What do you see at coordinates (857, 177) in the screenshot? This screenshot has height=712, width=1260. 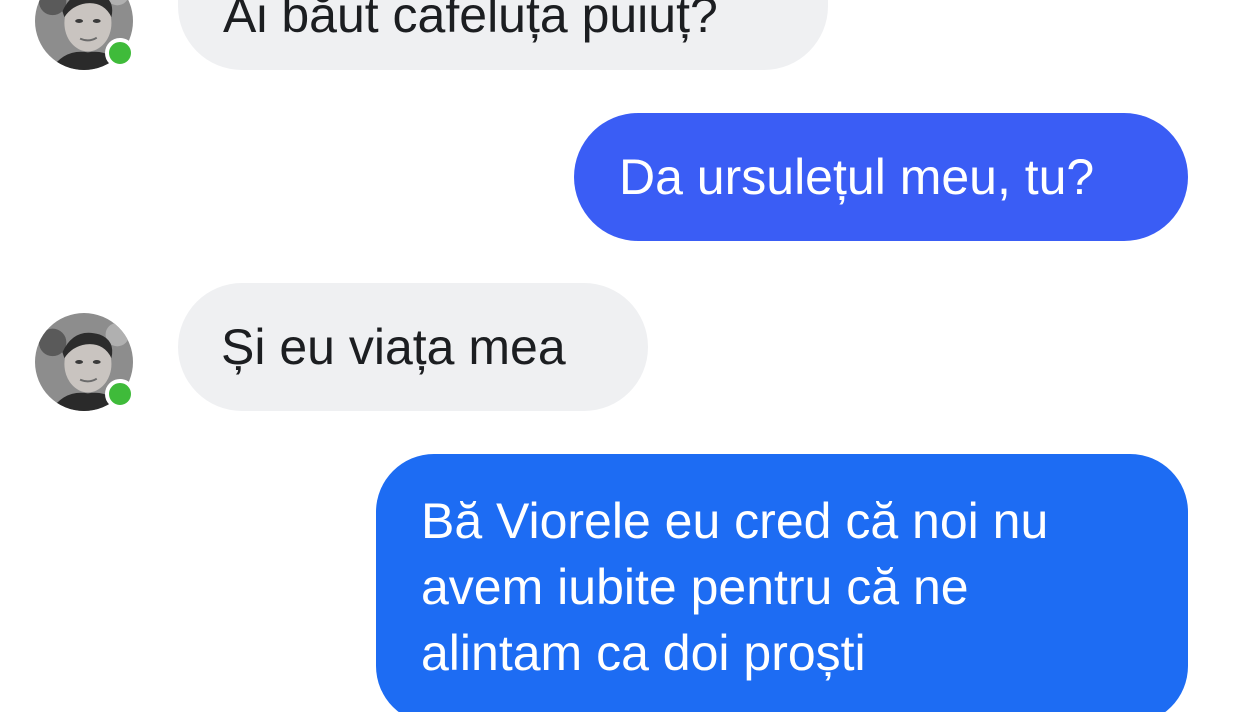 I see `message-text: Da ursulețul meu, tu?` at bounding box center [857, 177].